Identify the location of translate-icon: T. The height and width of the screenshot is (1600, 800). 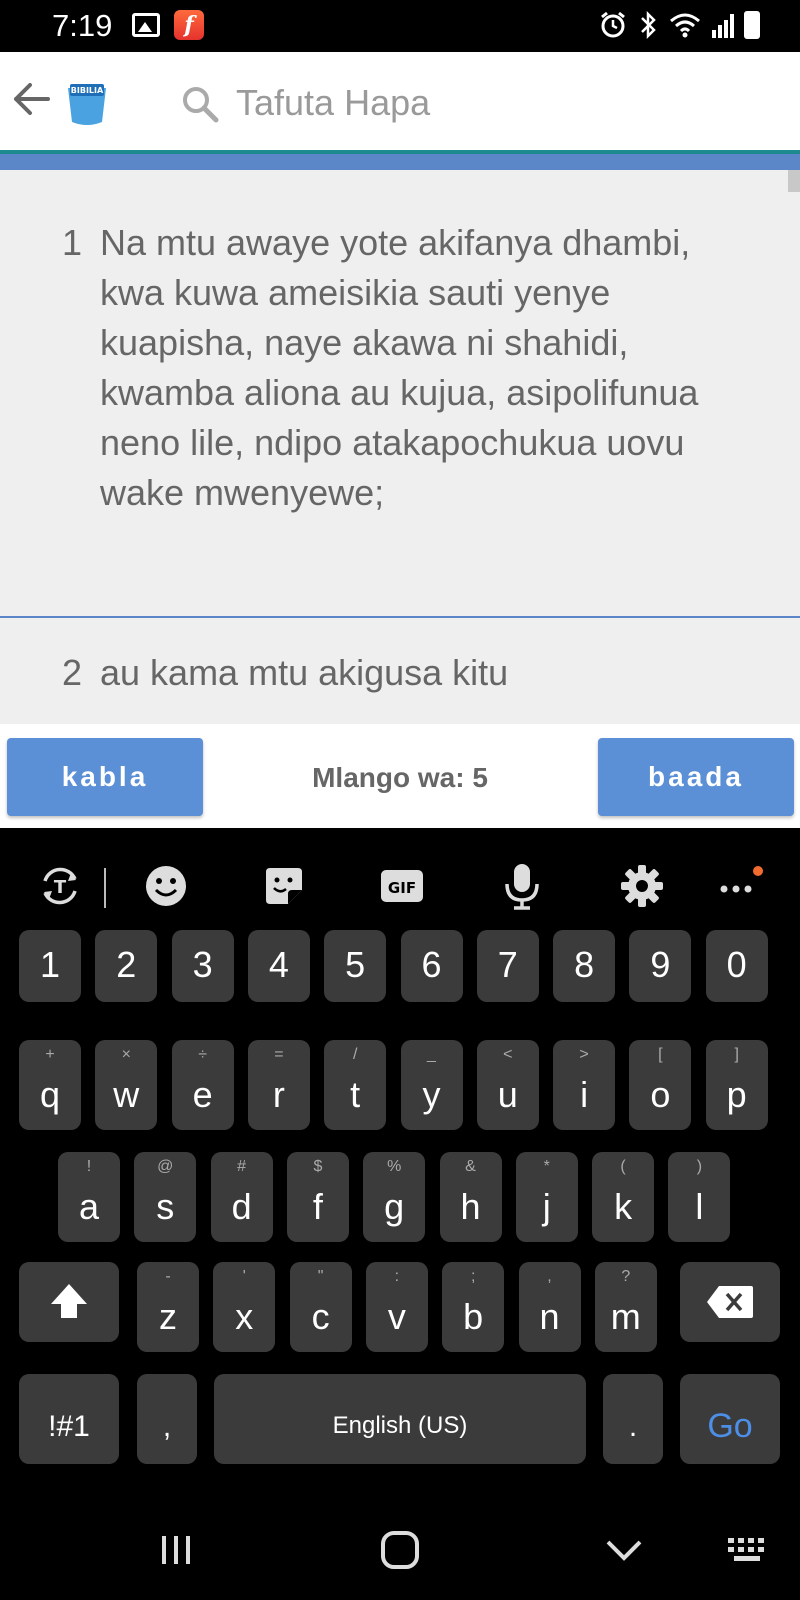
(60, 886).